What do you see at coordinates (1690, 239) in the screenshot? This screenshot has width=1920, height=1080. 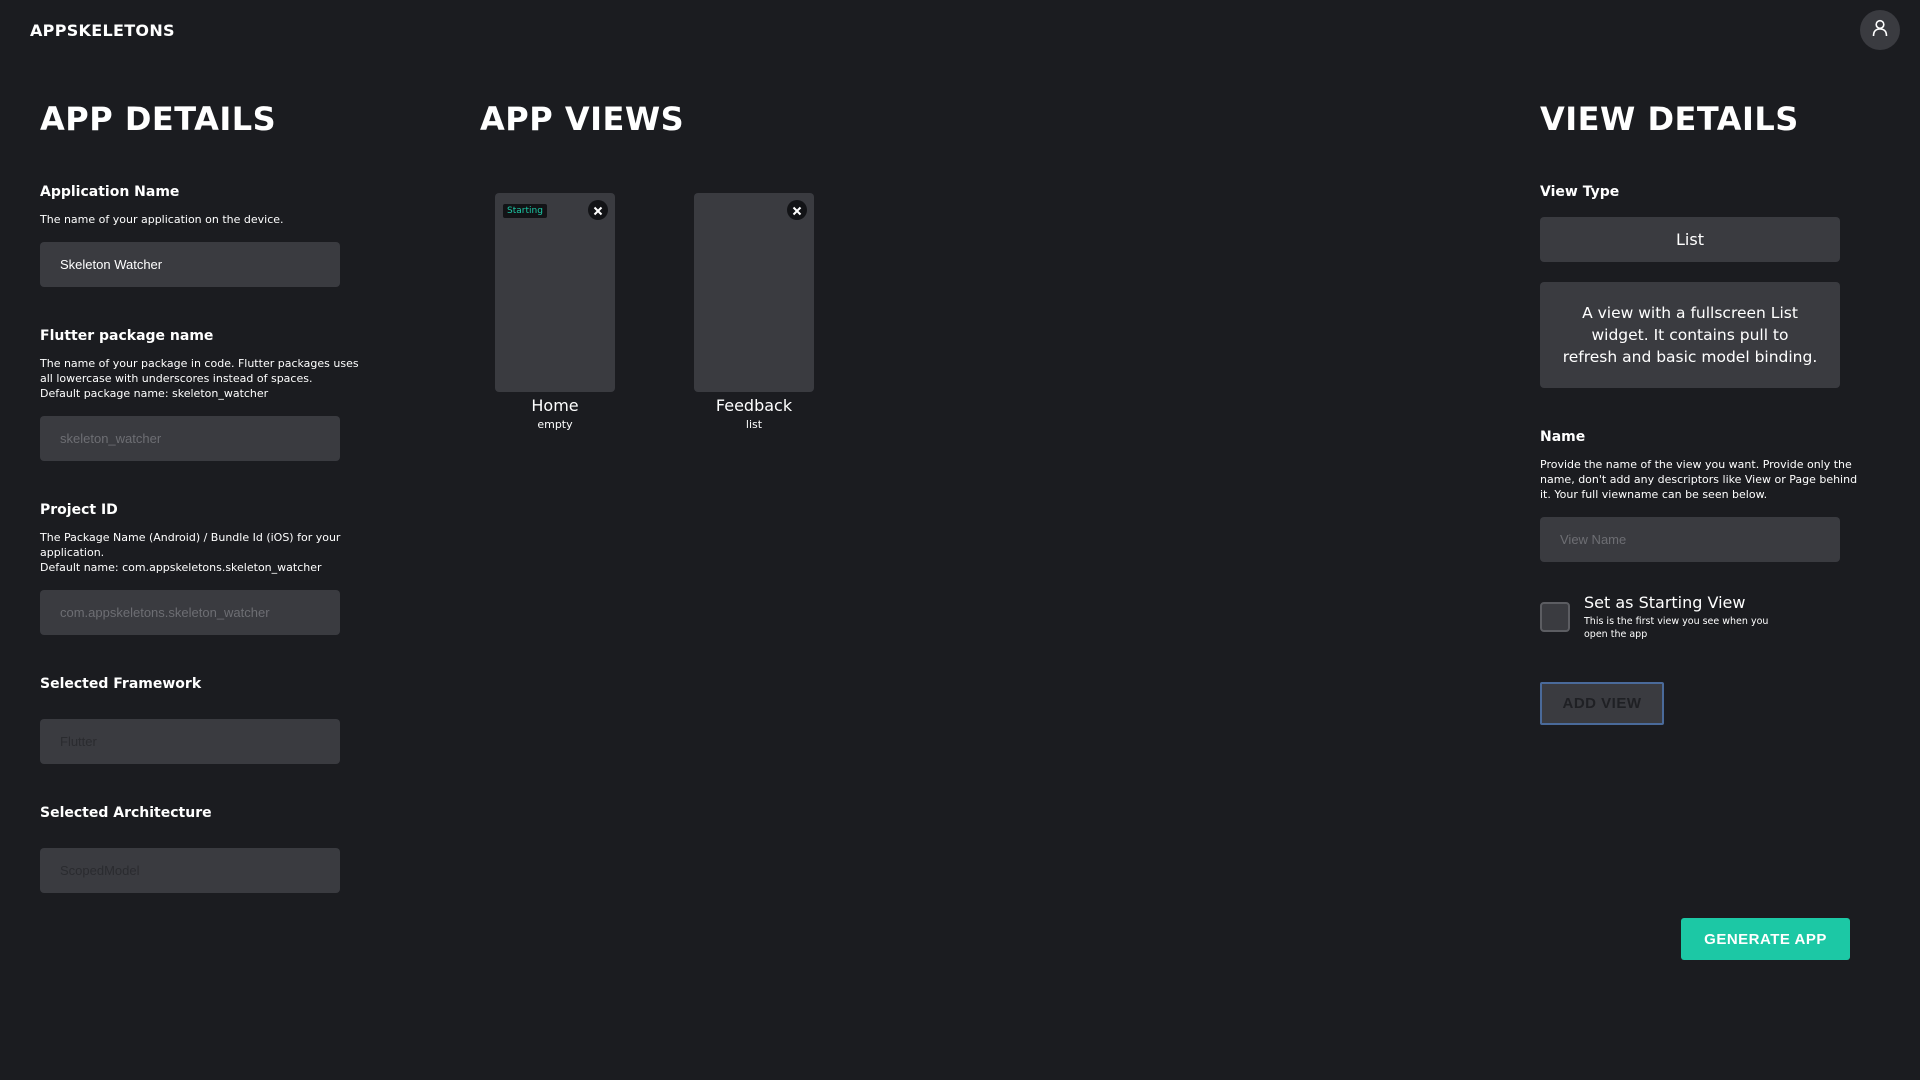 I see `view-type-select: List` at bounding box center [1690, 239].